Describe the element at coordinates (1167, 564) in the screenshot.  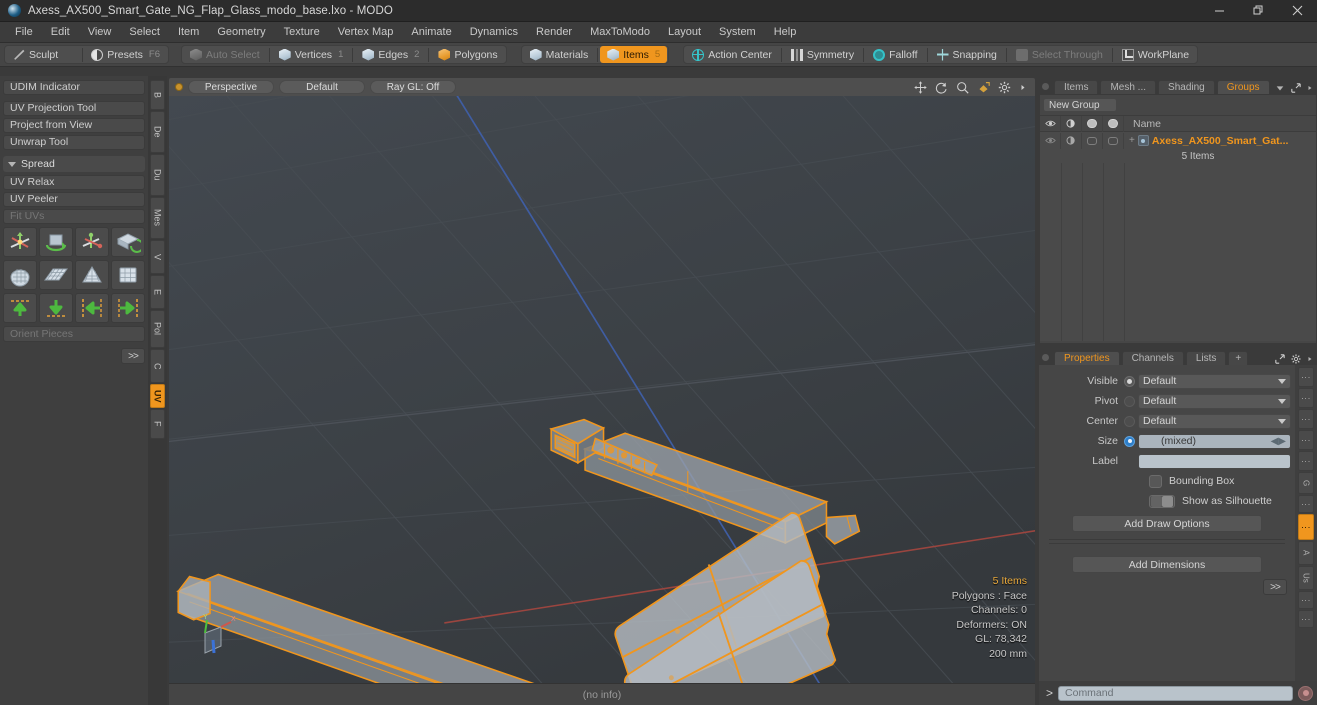
I see `add-dimensions-button: Add Dimensions` at that location.